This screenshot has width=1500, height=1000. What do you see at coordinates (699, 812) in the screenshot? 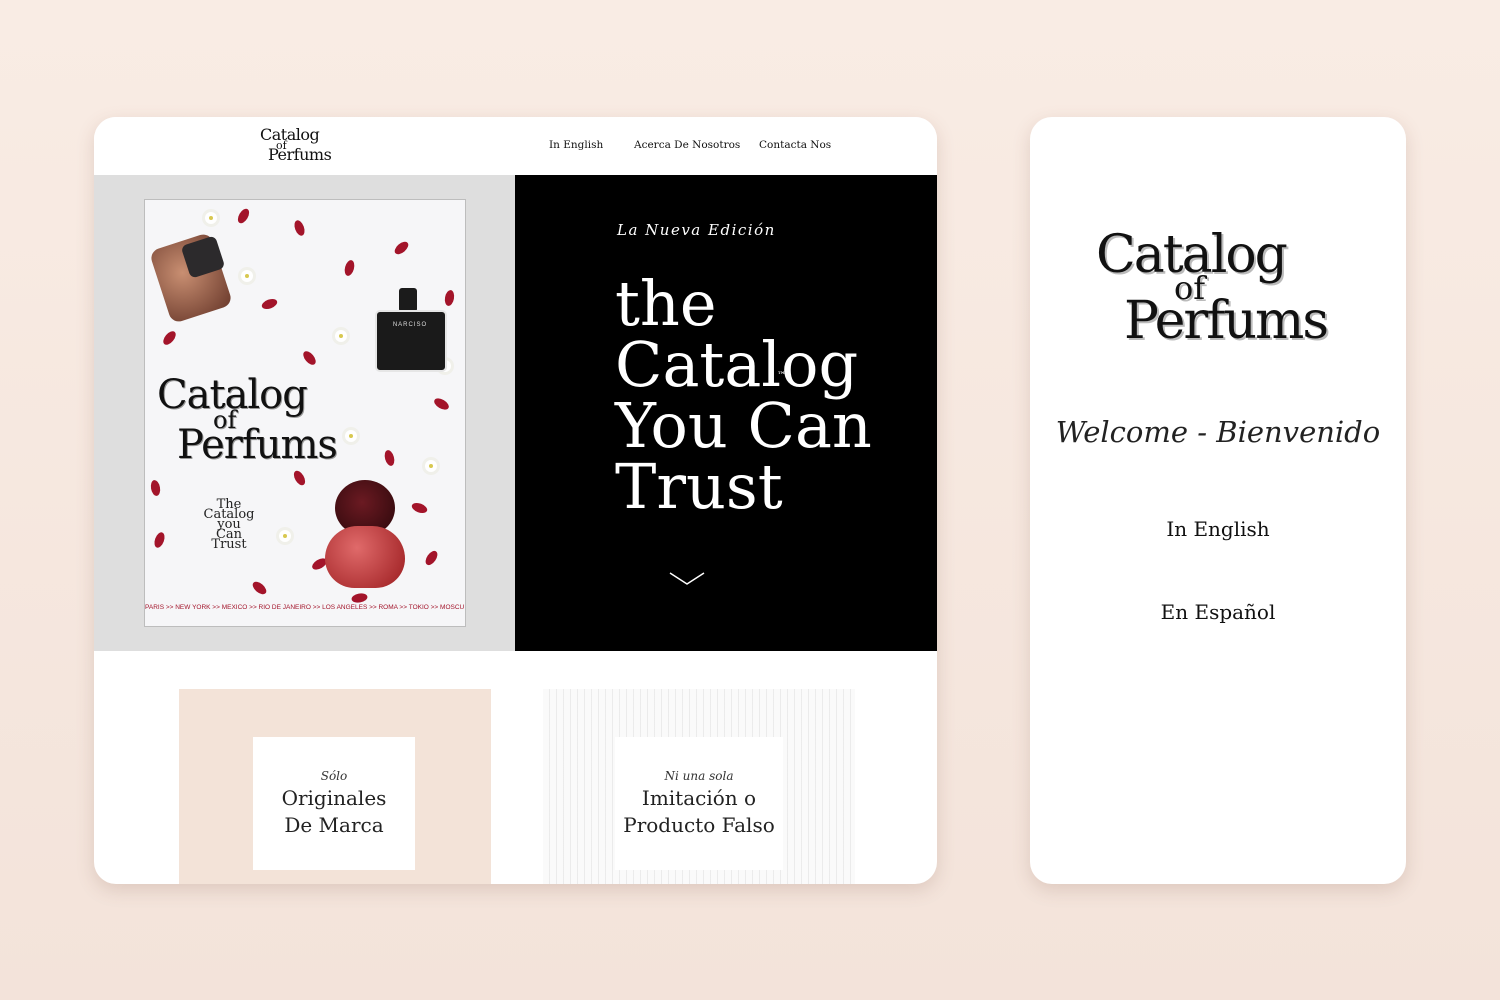
I see `feature-title: Imitación o Producto Falso` at bounding box center [699, 812].